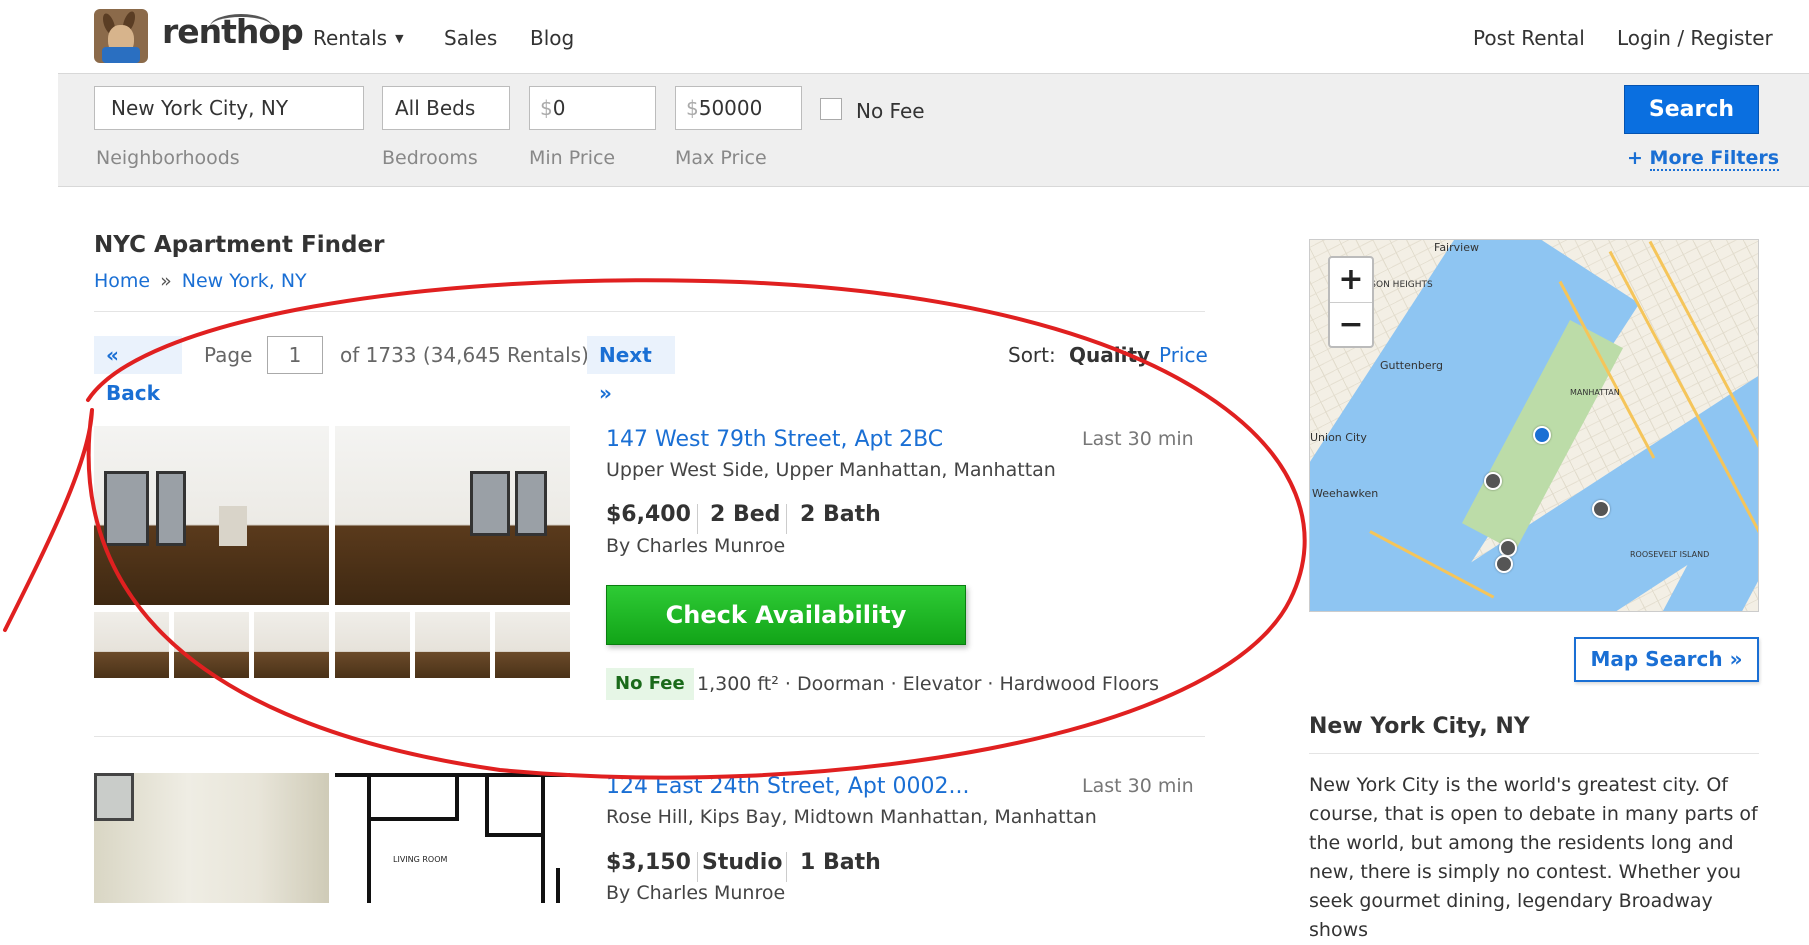  Describe the element at coordinates (730, 108) in the screenshot. I see `max-price-value: 50000` at that location.